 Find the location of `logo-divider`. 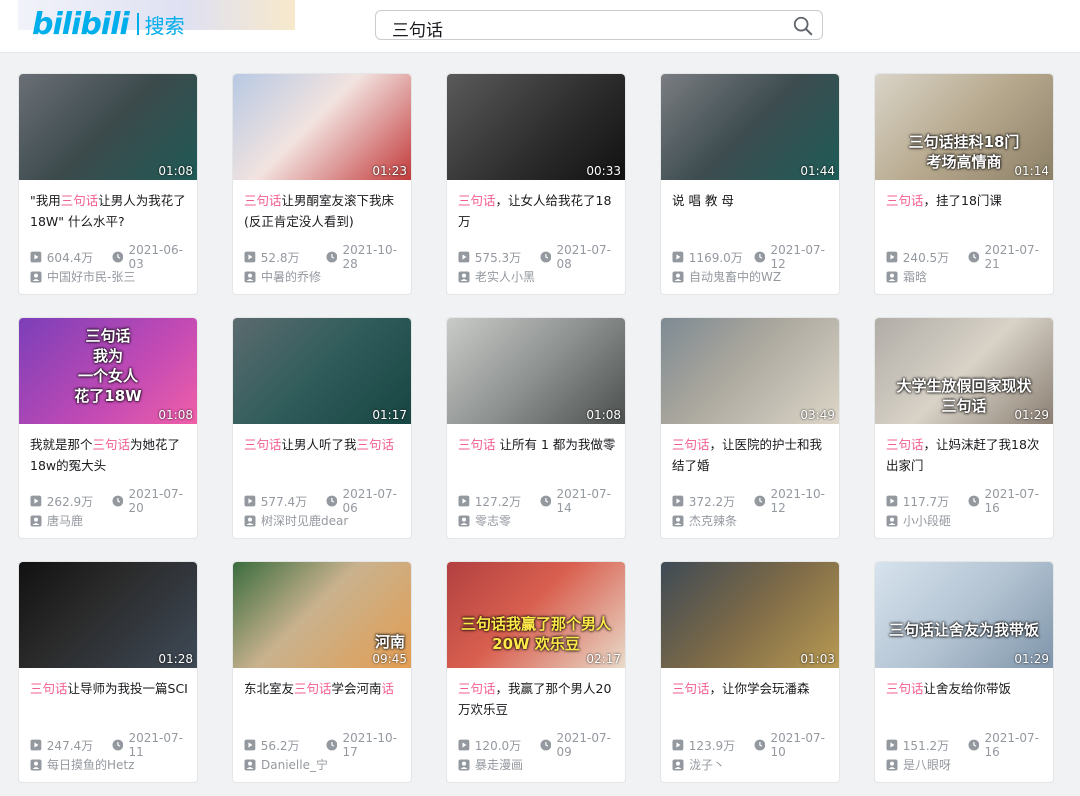

logo-divider is located at coordinates (137, 24).